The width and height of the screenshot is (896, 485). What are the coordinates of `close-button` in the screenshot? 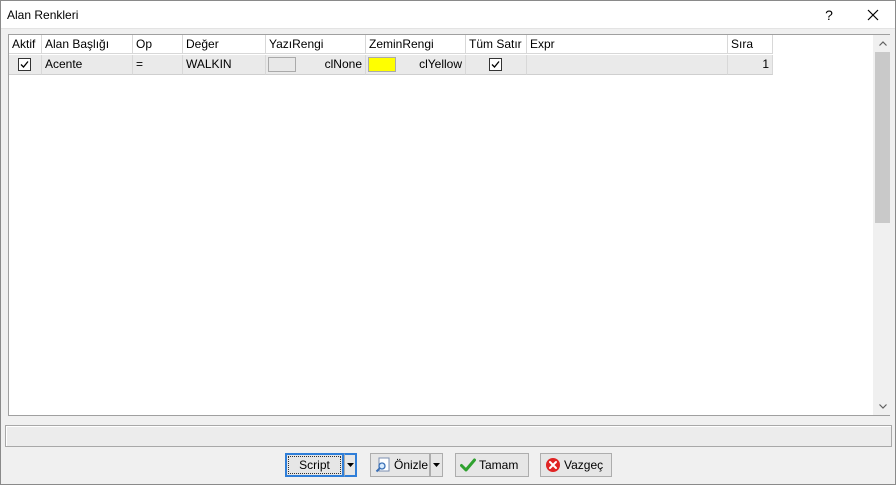 It's located at (873, 15).